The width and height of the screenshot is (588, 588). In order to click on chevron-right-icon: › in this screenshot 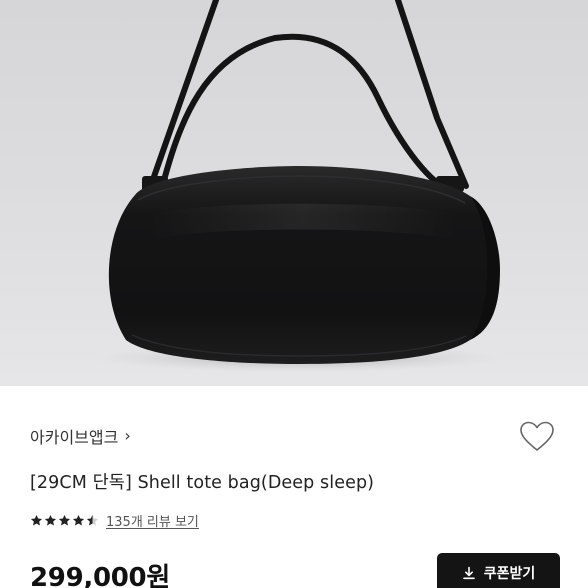, I will do `click(127, 435)`.